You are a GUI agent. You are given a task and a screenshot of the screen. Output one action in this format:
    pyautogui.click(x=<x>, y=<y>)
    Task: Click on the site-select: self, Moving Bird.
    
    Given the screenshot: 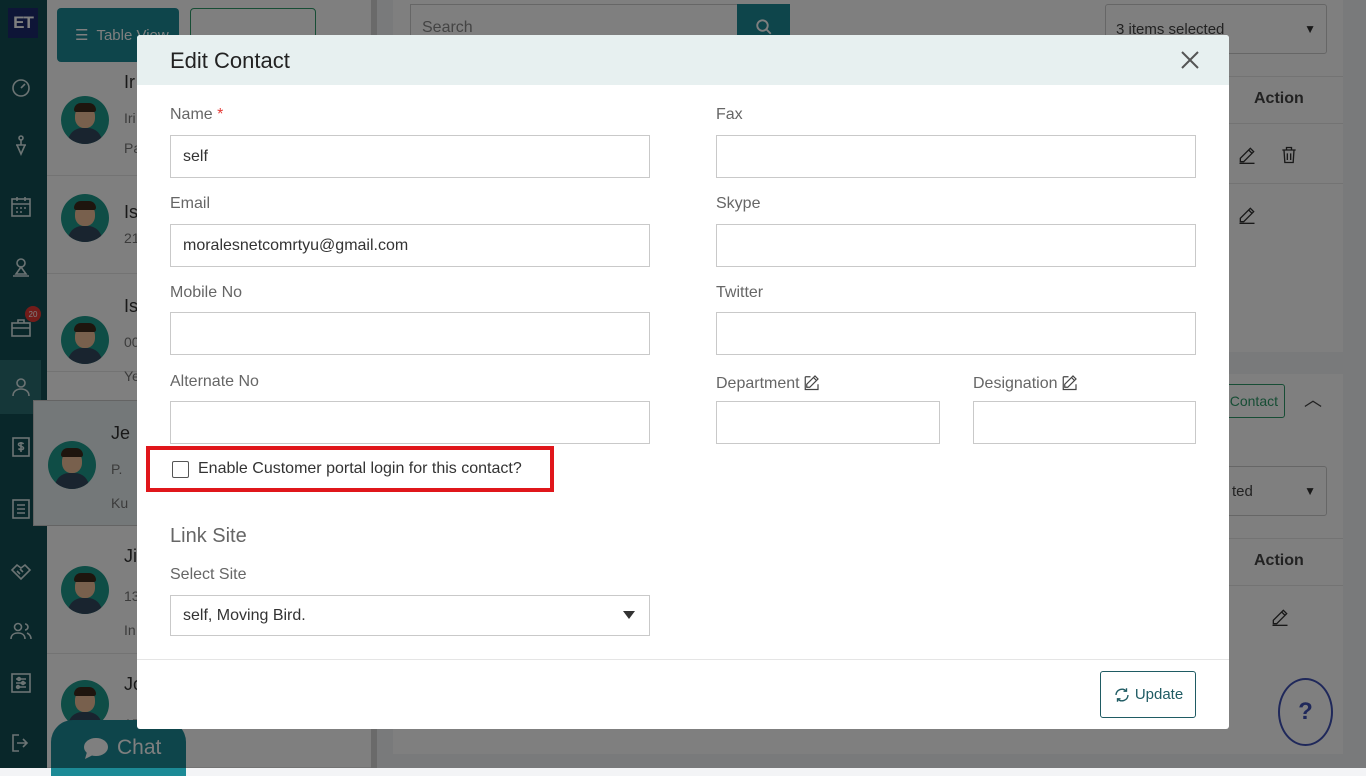 What is the action you would take?
    pyautogui.click(x=410, y=615)
    